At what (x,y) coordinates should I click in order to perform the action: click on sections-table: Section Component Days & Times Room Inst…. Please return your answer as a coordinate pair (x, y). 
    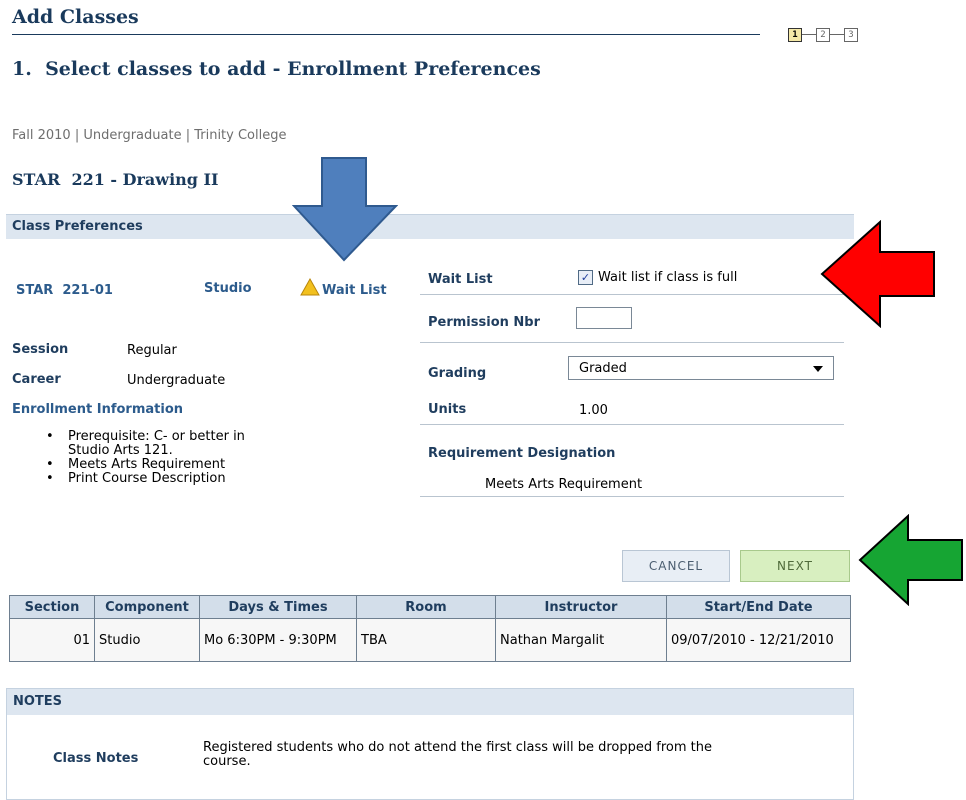
    Looking at the image, I should click on (430, 628).